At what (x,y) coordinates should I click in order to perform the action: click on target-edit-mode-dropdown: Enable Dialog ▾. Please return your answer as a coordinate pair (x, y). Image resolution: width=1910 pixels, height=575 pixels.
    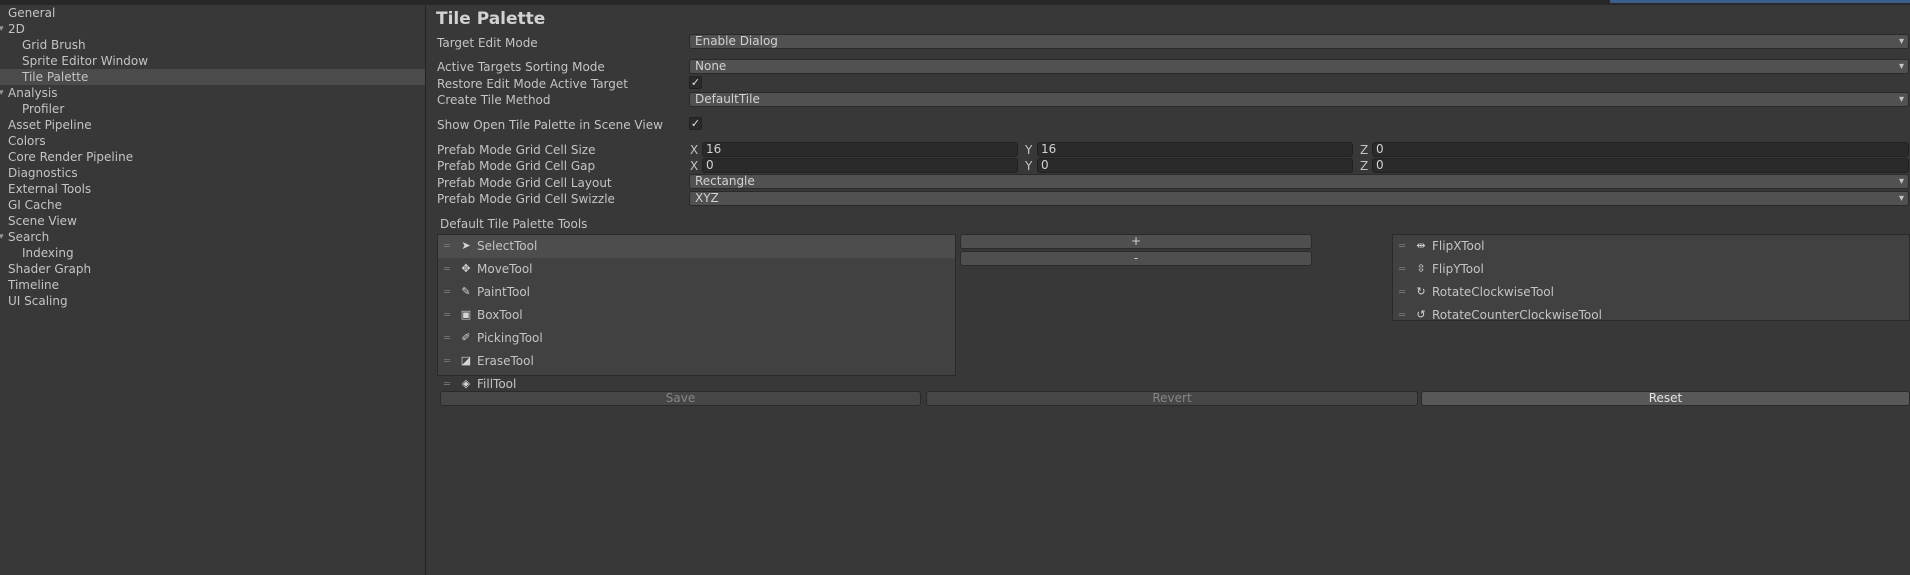
    Looking at the image, I should click on (1299, 41).